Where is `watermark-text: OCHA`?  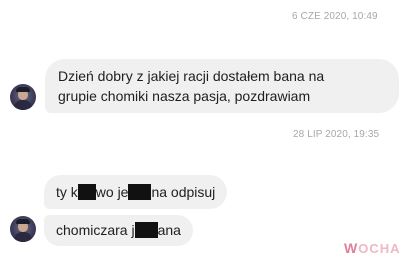 watermark-text: OCHA is located at coordinates (379, 248).